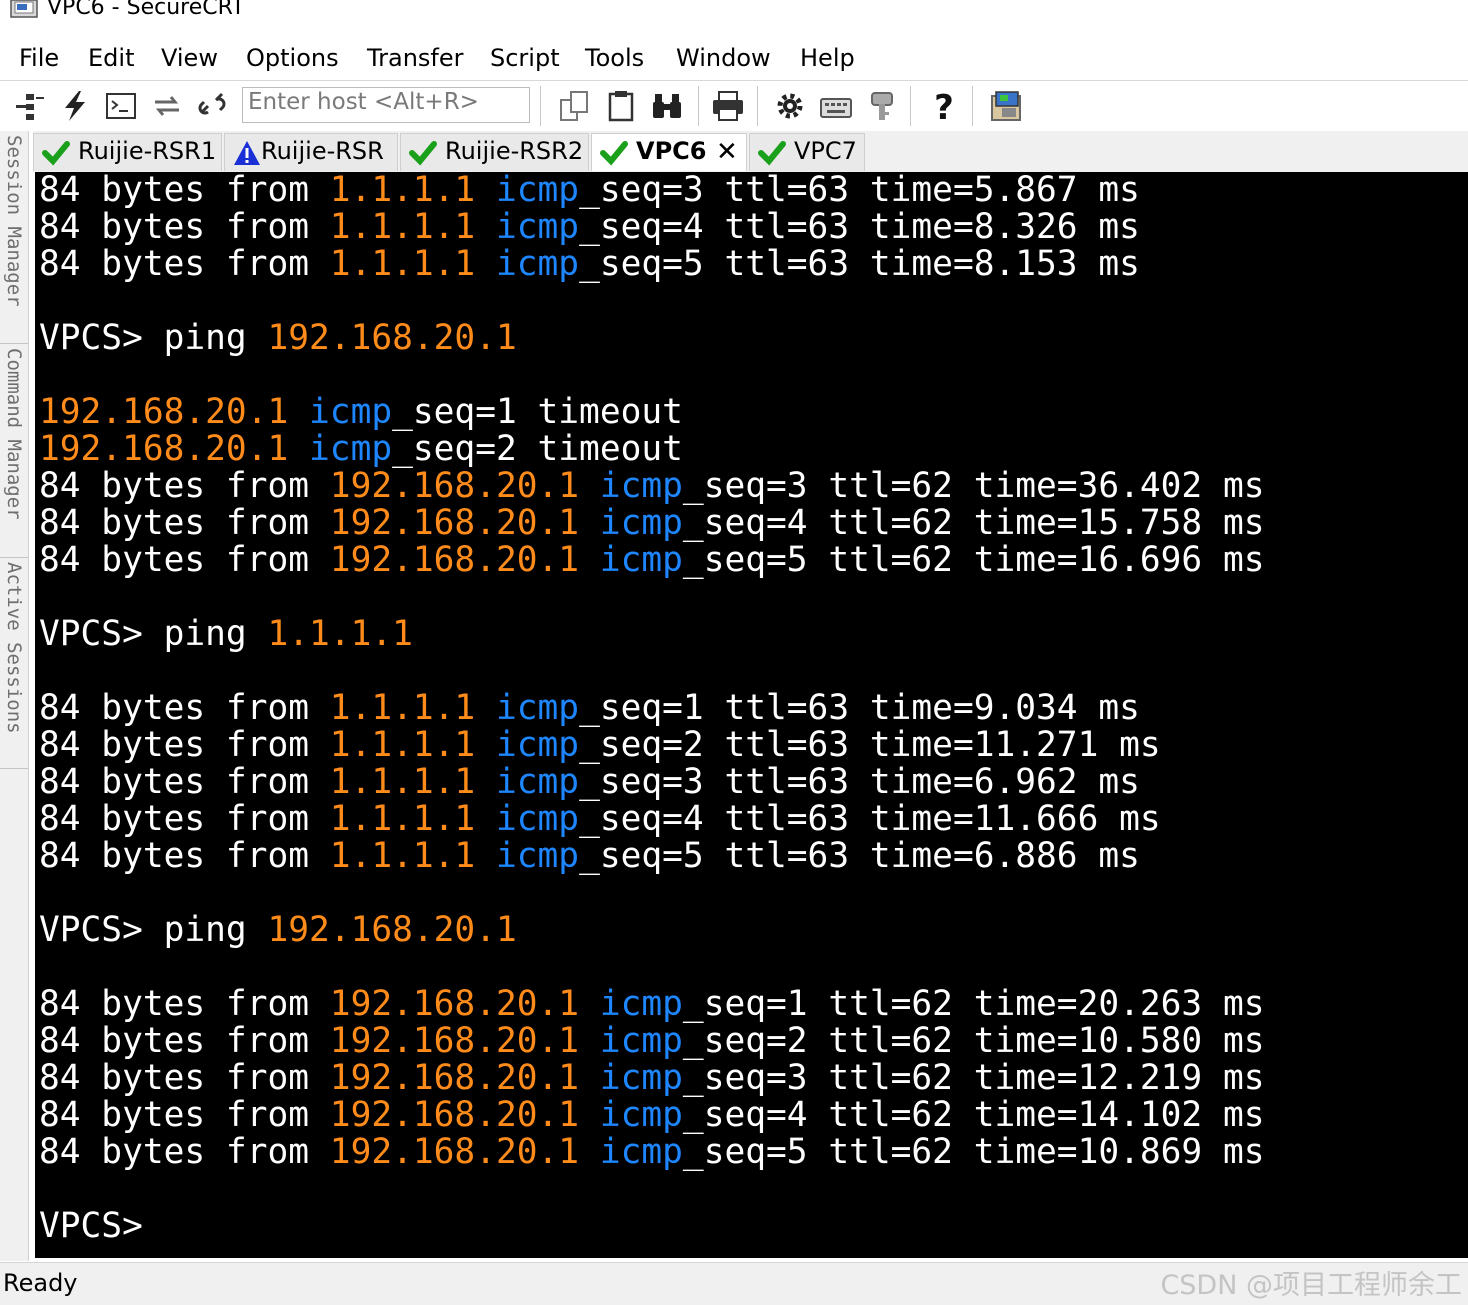 The image size is (1468, 1305). Describe the element at coordinates (1006, 106) in the screenshot. I see `sftp-icon` at that location.